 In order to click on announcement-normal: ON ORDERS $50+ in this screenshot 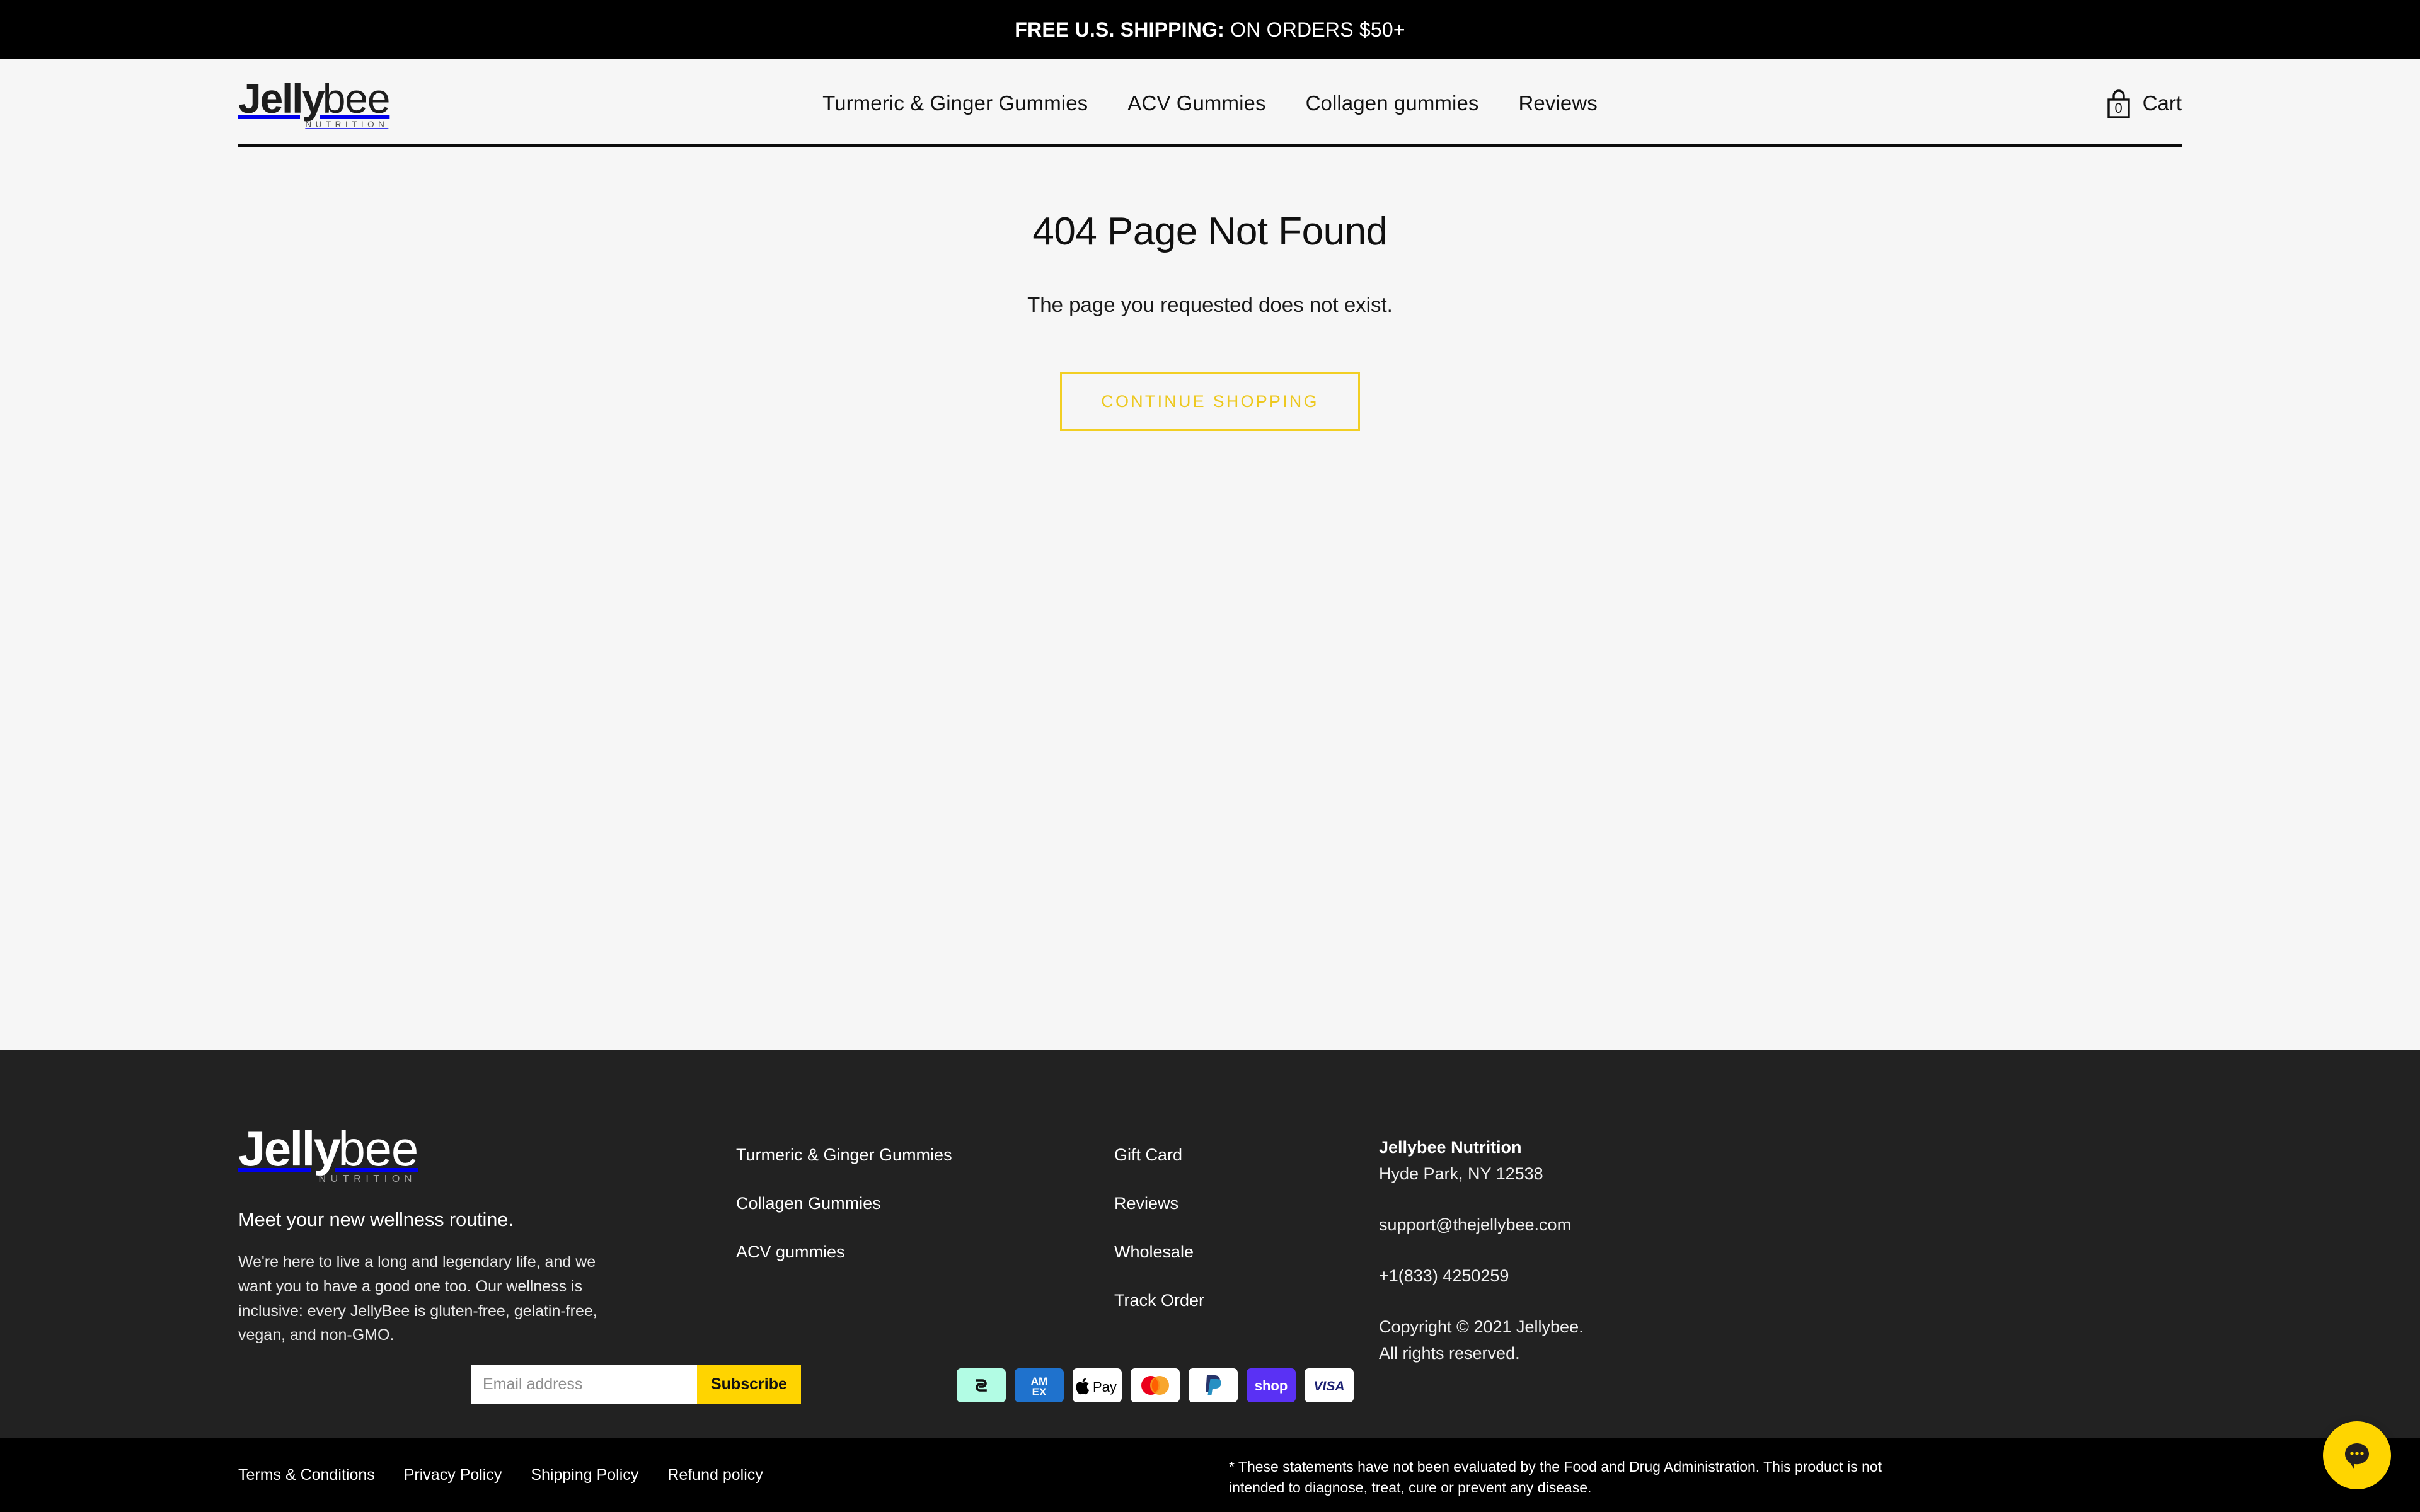, I will do `click(1315, 29)`.